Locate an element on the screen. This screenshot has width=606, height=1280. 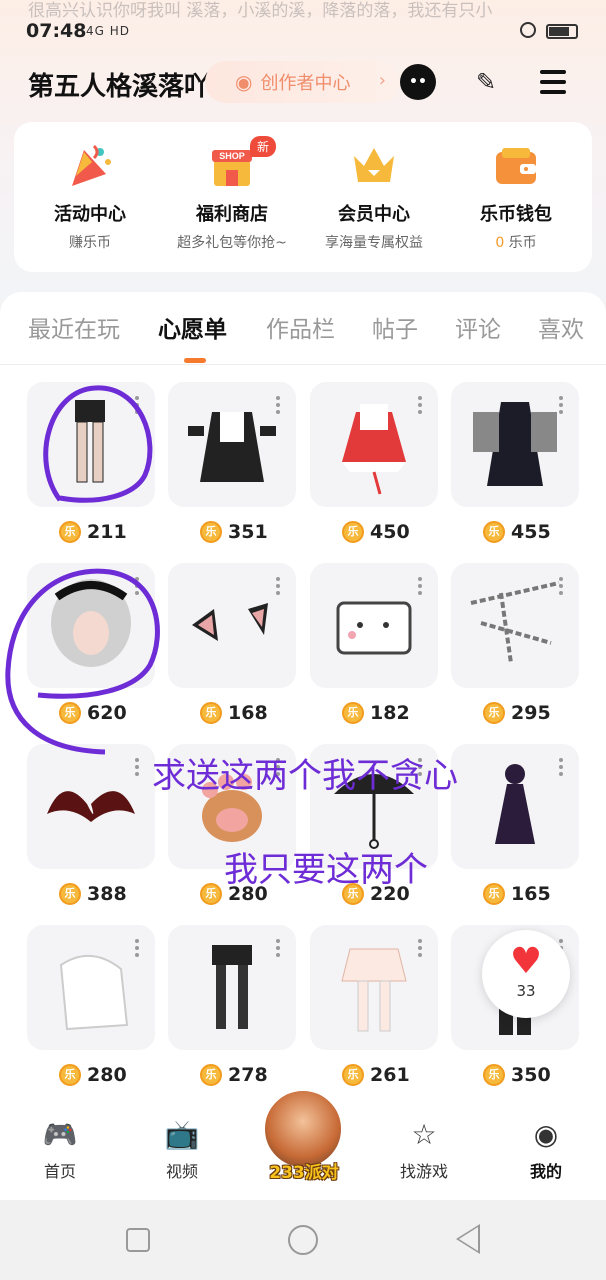
tab-divider is located at coordinates (303, 364).